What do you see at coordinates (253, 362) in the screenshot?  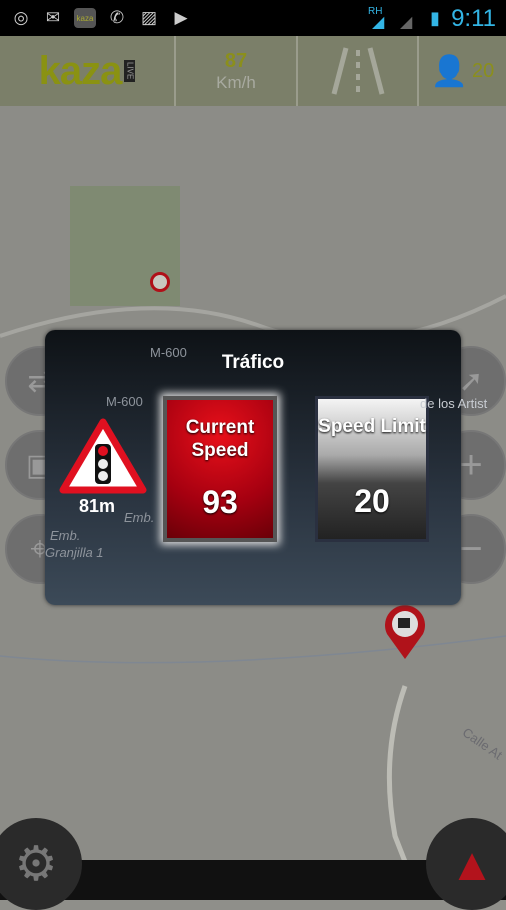 I see `dialog-title: Tráfico` at bounding box center [253, 362].